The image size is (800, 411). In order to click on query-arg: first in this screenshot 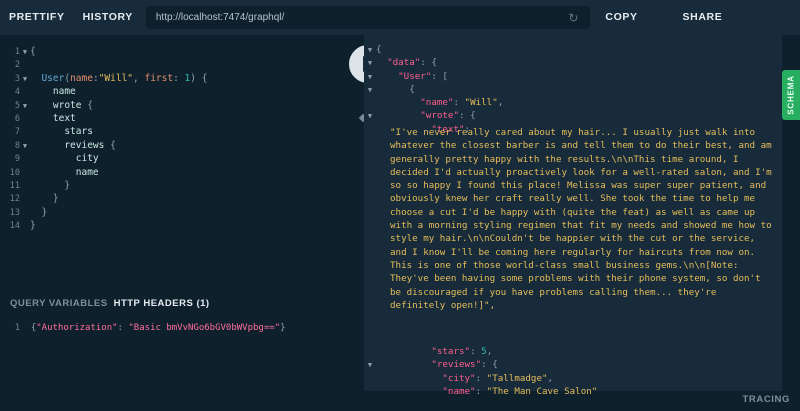, I will do `click(159, 78)`.